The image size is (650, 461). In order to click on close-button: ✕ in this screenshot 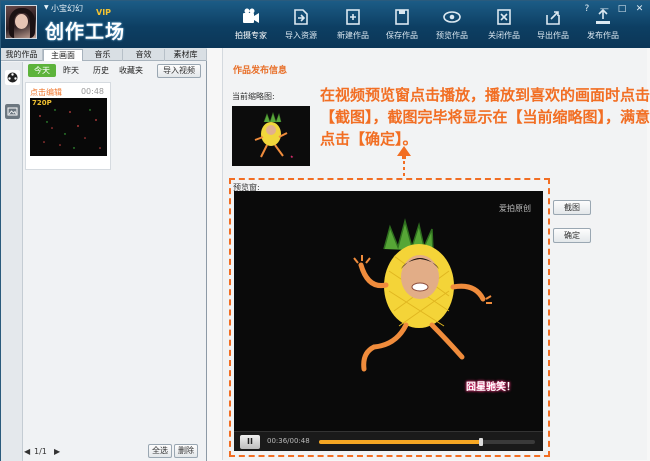, I will do `click(639, 9)`.